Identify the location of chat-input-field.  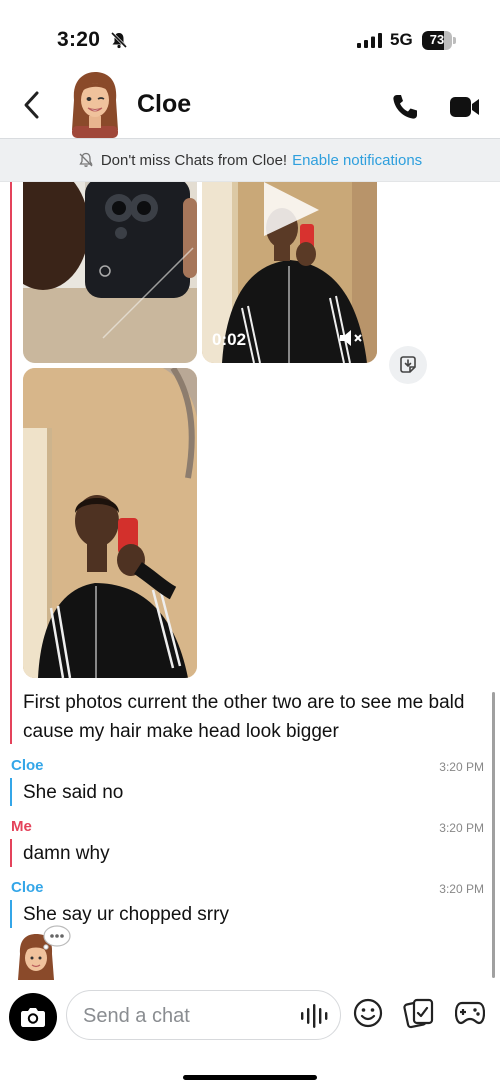
(203, 1015).